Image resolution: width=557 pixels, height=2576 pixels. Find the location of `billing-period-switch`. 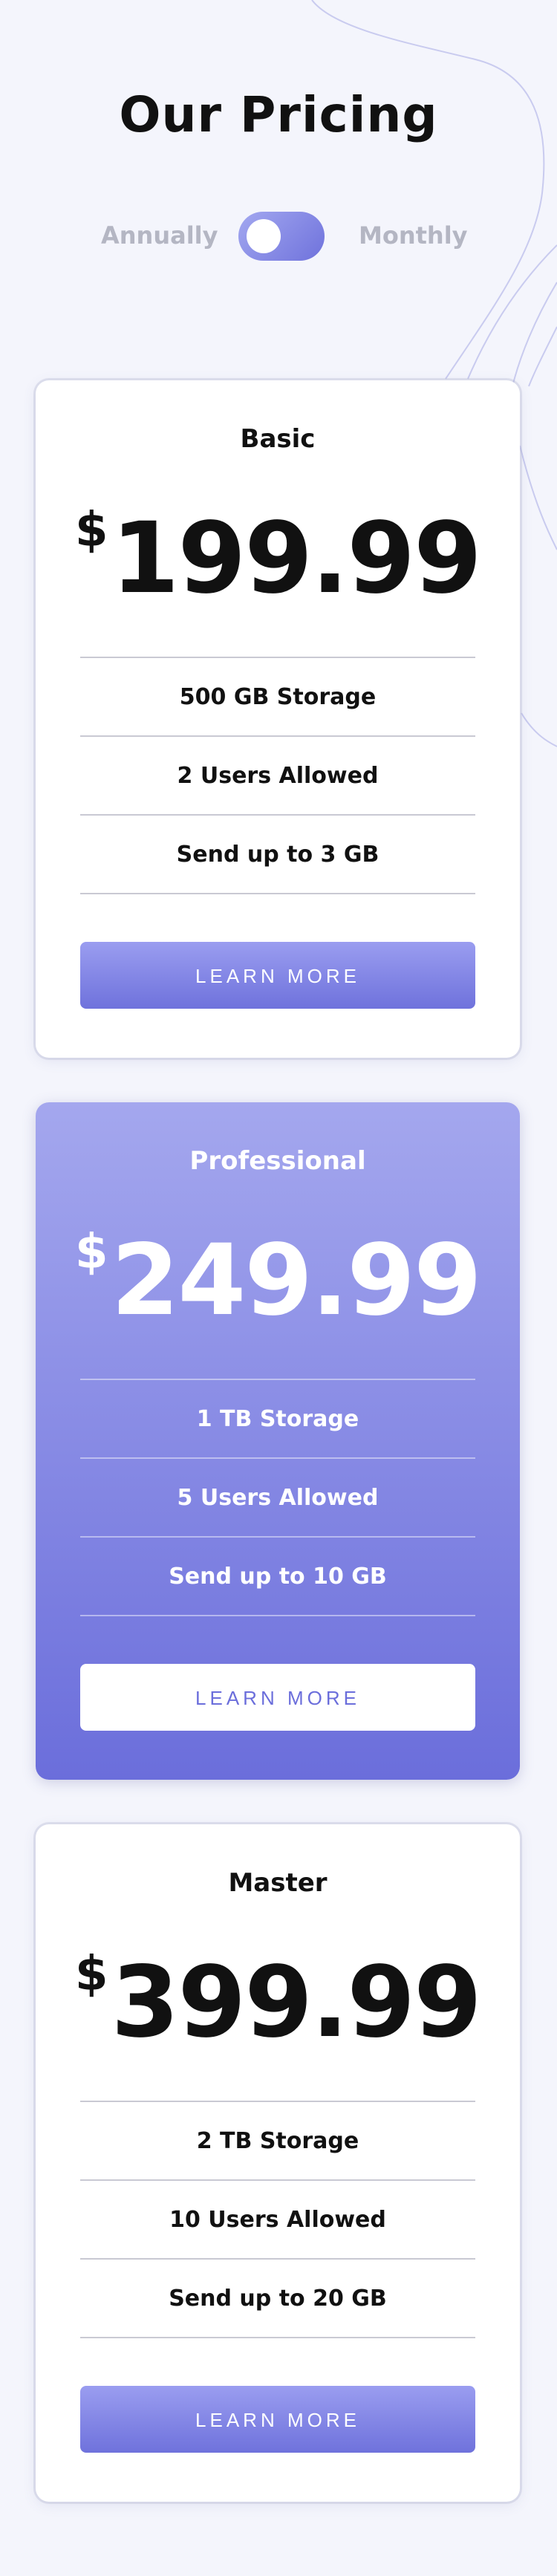

billing-period-switch is located at coordinates (282, 236).